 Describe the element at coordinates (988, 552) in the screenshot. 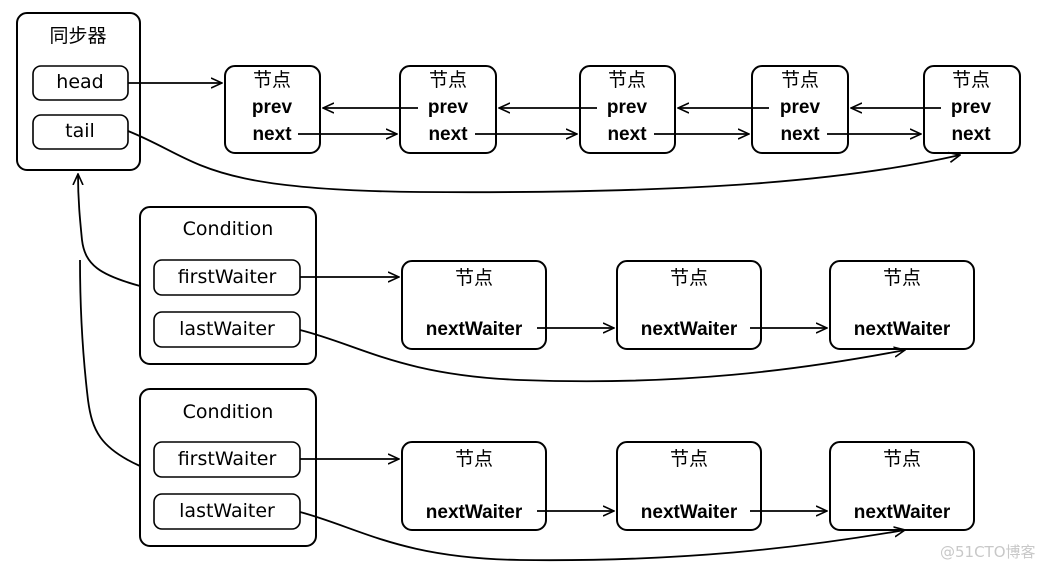

I see `watermark: @51CTO博客` at that location.